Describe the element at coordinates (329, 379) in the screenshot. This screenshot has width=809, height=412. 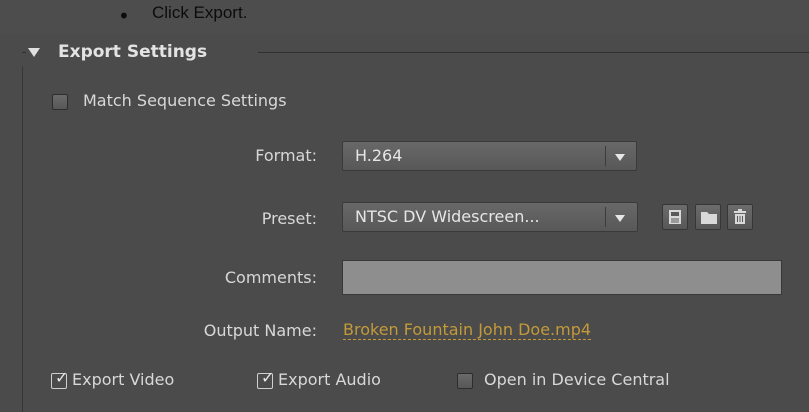
I see `export-audio-label: Export Audio` at that location.